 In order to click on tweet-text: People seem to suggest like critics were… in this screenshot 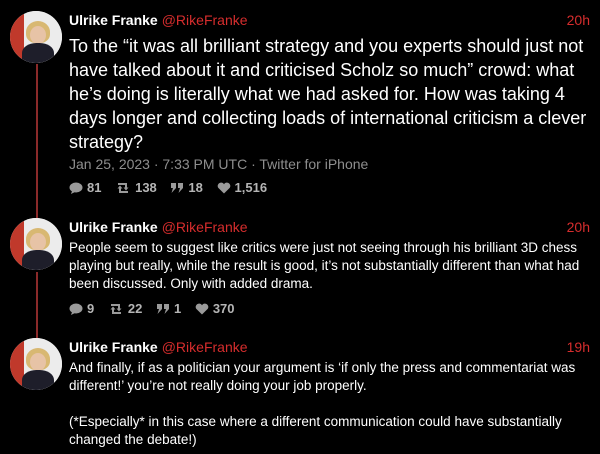, I will do `click(324, 265)`.